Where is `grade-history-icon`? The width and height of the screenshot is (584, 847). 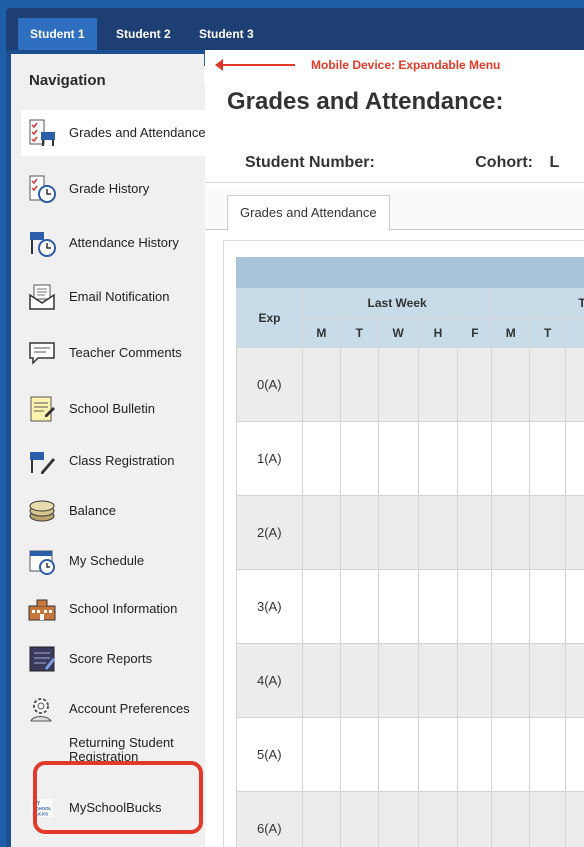 grade-history-icon is located at coordinates (42, 189).